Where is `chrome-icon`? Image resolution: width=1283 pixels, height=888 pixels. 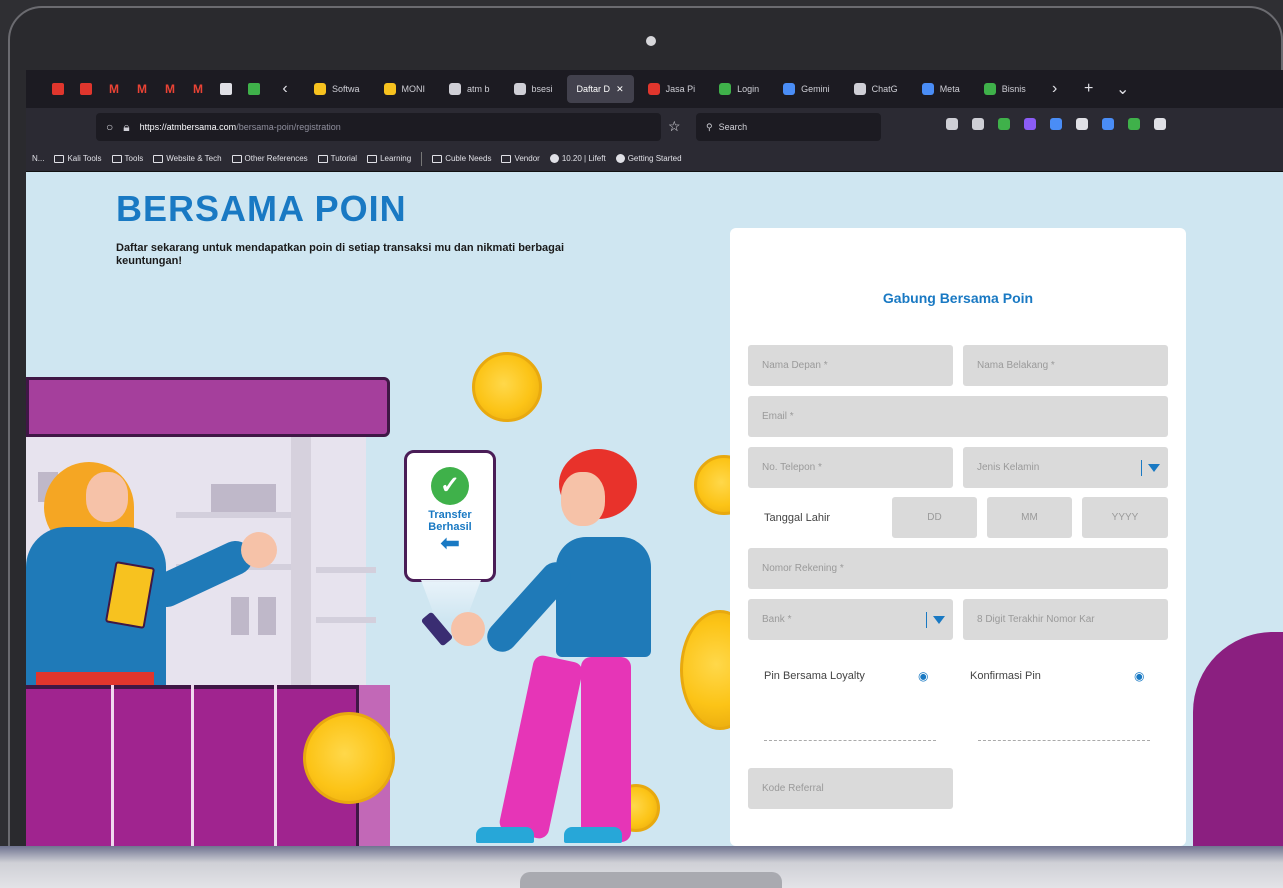 chrome-icon is located at coordinates (226, 89).